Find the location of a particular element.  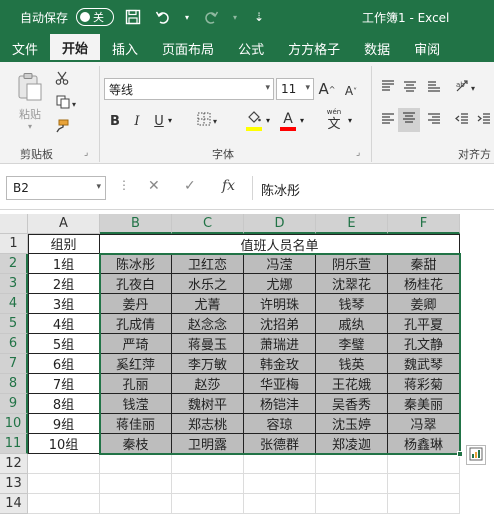

cut-button is located at coordinates (62, 80).